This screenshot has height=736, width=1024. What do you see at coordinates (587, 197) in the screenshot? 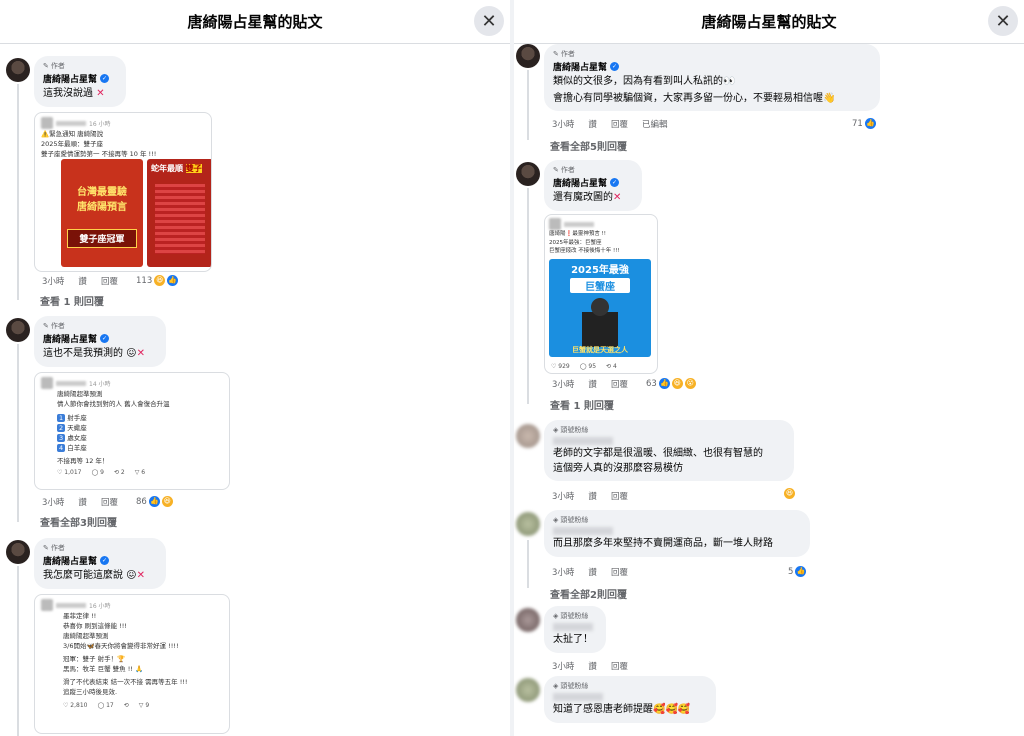
I see `comment-text: 還有魔改圖的✕` at bounding box center [587, 197].